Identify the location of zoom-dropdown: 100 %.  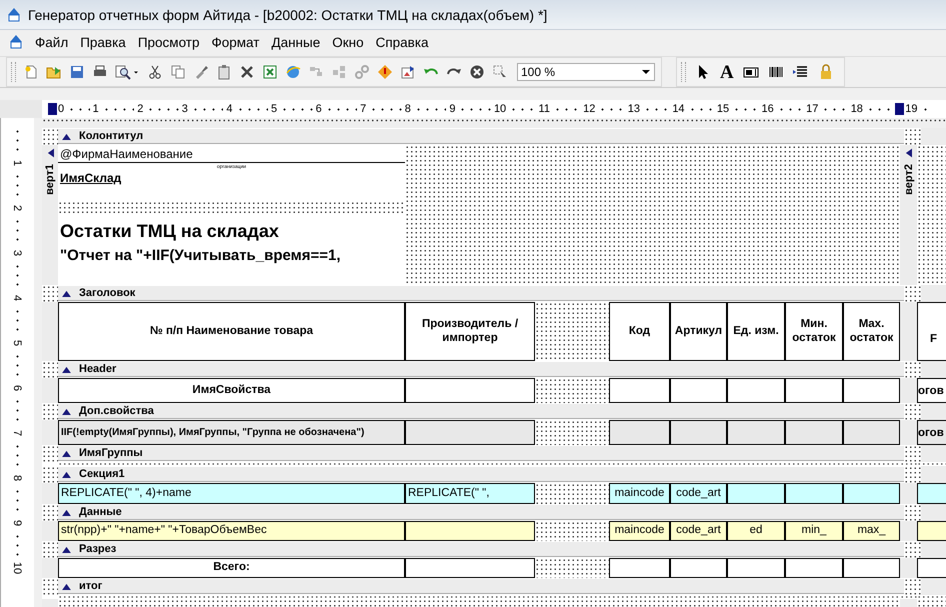
(586, 72).